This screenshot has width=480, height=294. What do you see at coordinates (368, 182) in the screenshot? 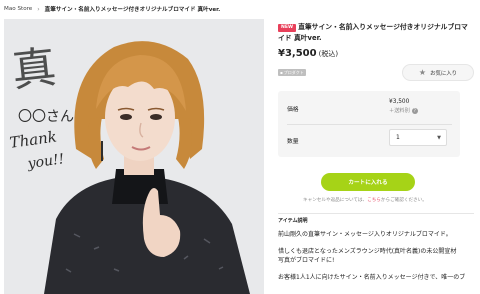
I see `add-to-cart-button: カートに入れる` at bounding box center [368, 182].